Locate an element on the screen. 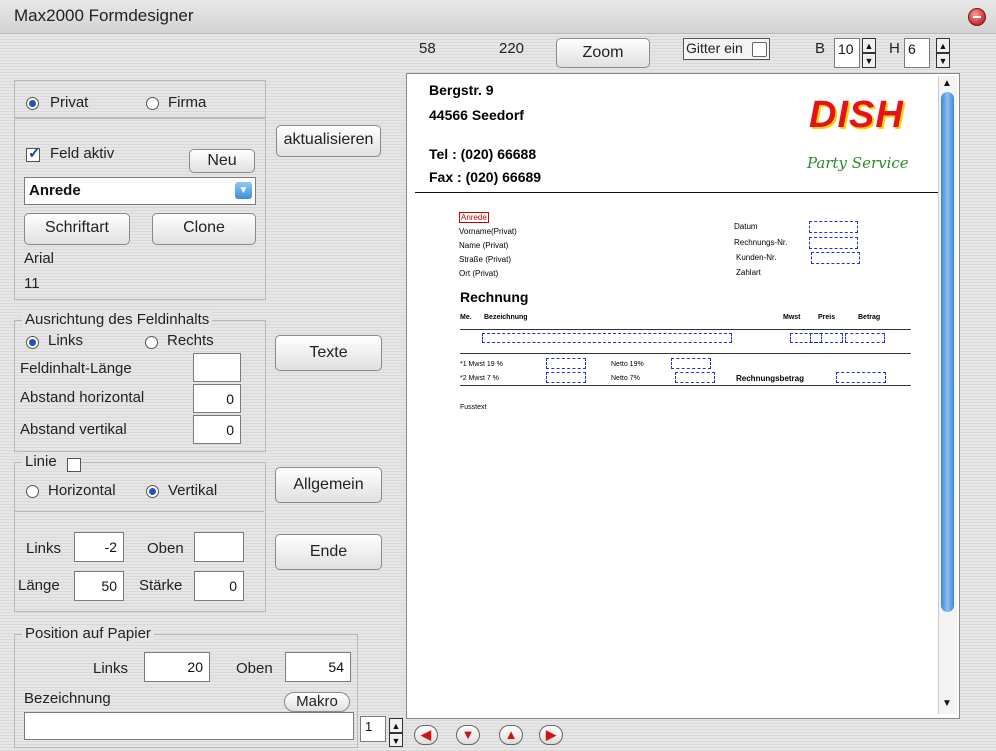  line-links-field: -2 is located at coordinates (99, 547).